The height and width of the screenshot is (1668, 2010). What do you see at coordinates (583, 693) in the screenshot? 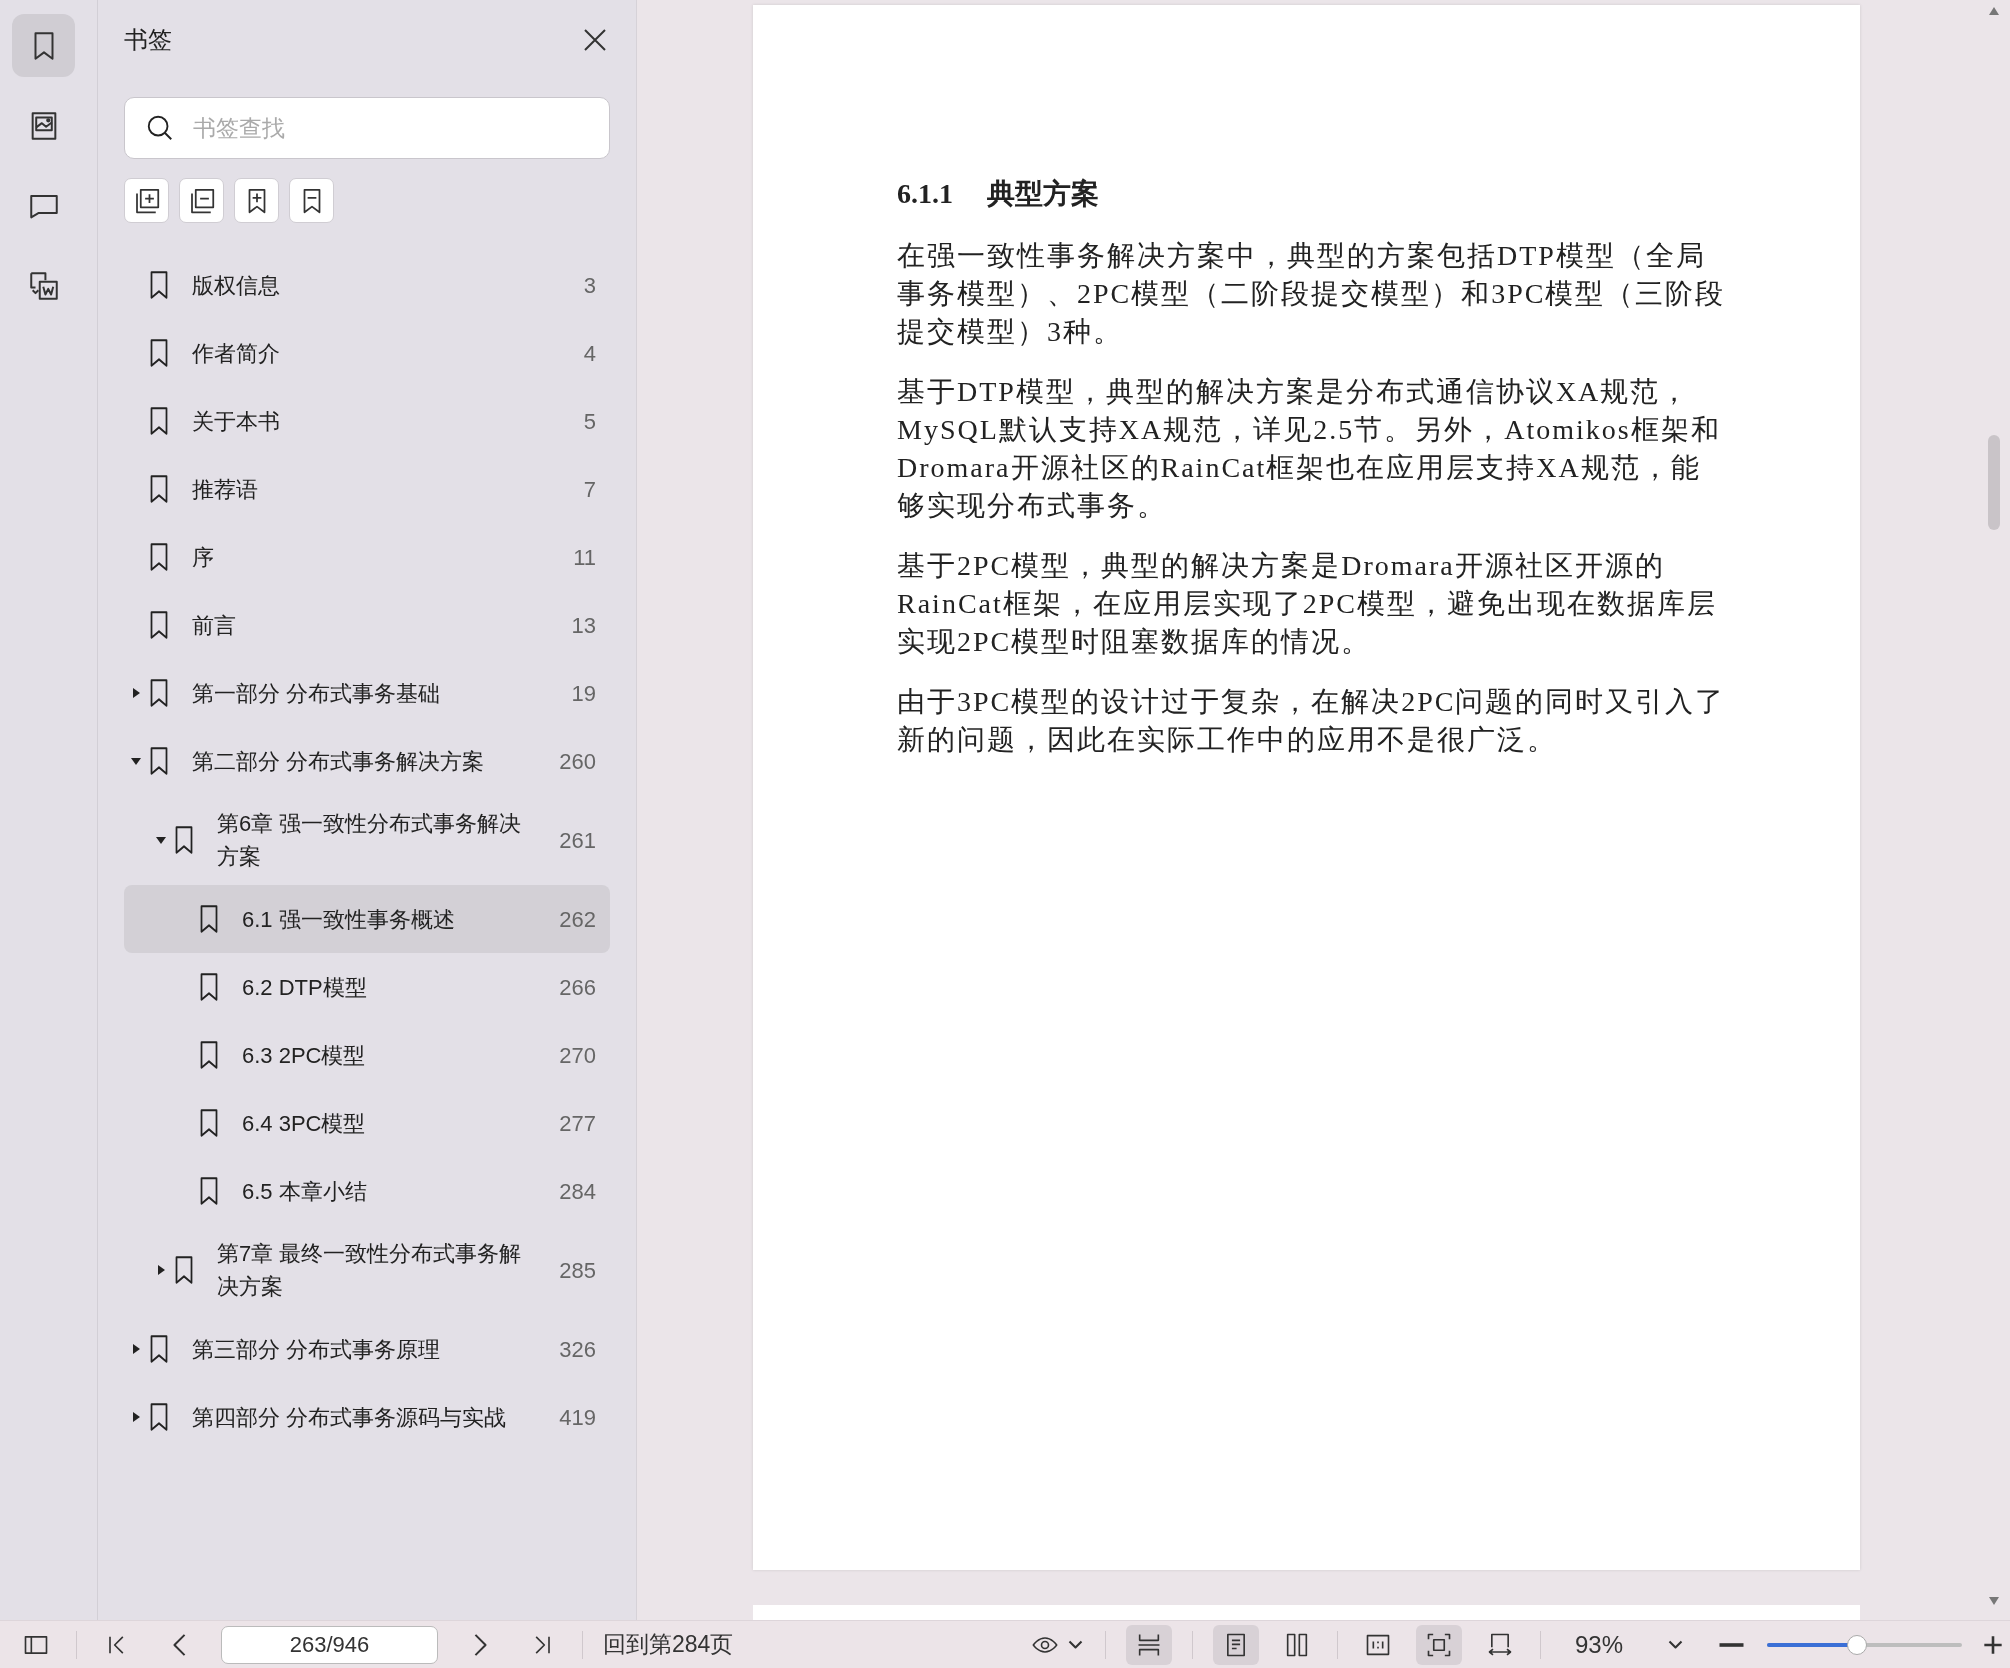
I see `page-number: 19` at bounding box center [583, 693].